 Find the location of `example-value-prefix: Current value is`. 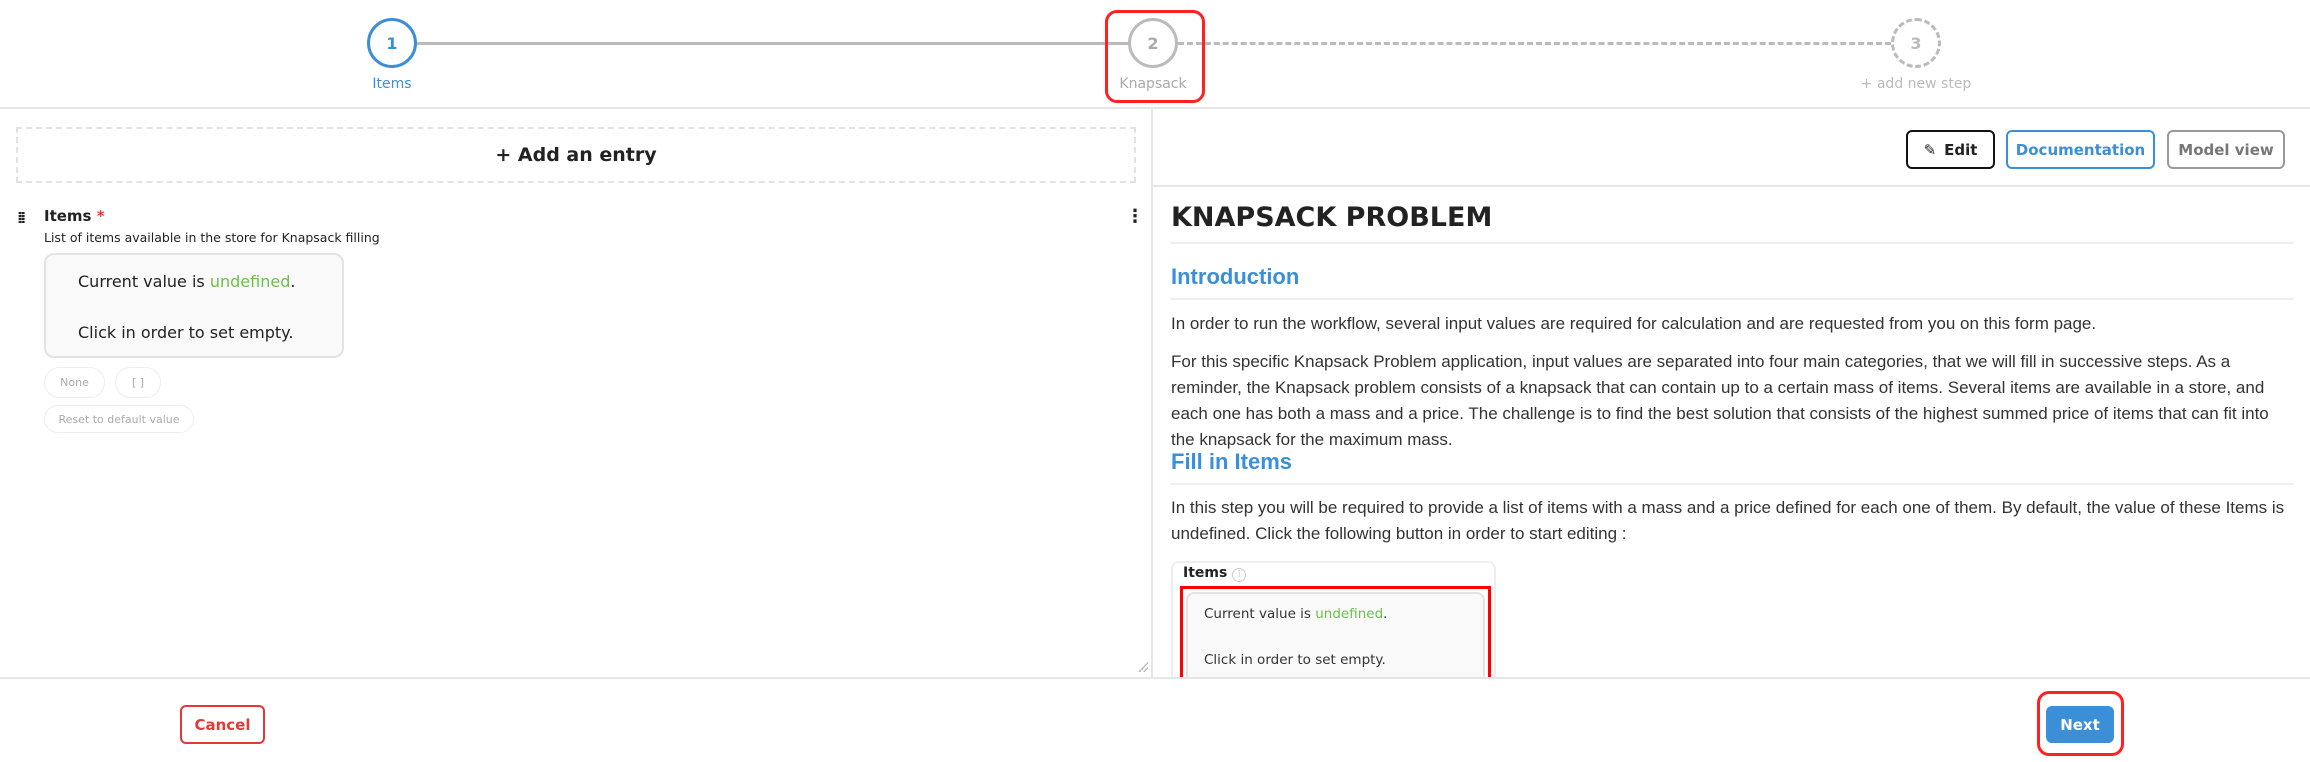

example-value-prefix: Current value is is located at coordinates (1260, 614).